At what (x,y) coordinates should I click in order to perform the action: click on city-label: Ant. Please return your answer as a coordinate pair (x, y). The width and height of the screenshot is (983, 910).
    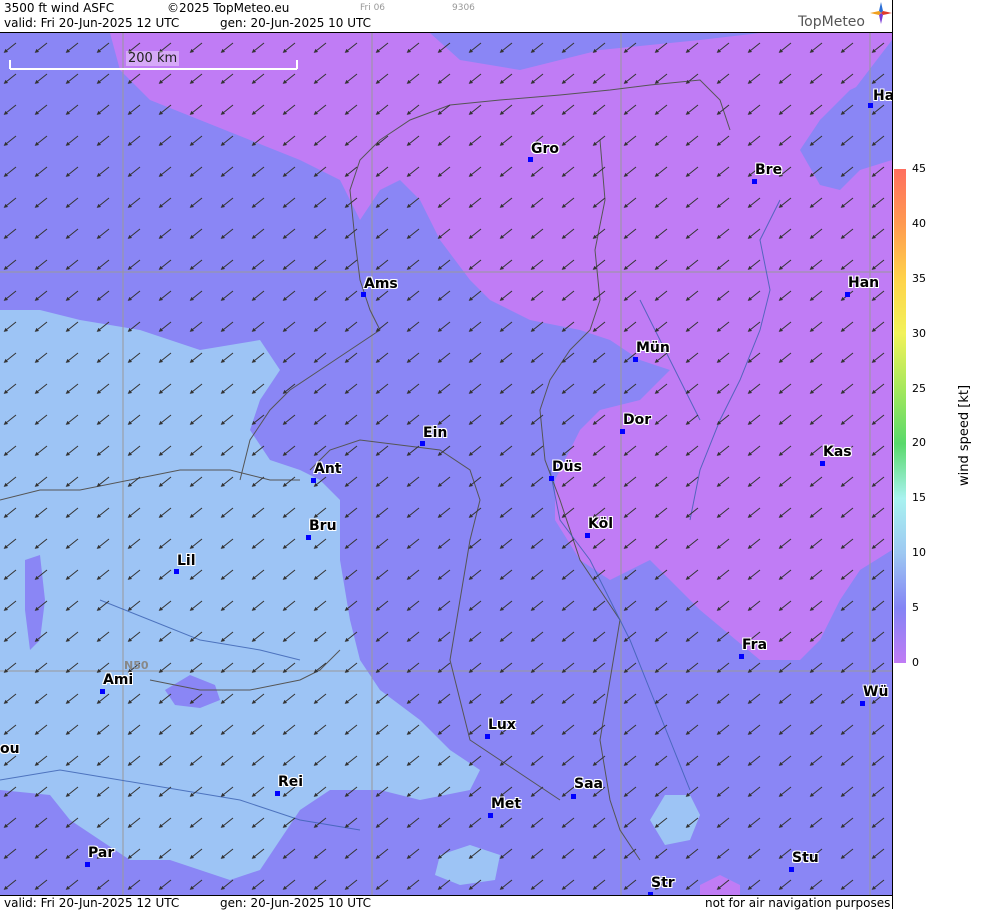
    Looking at the image, I should click on (328, 469).